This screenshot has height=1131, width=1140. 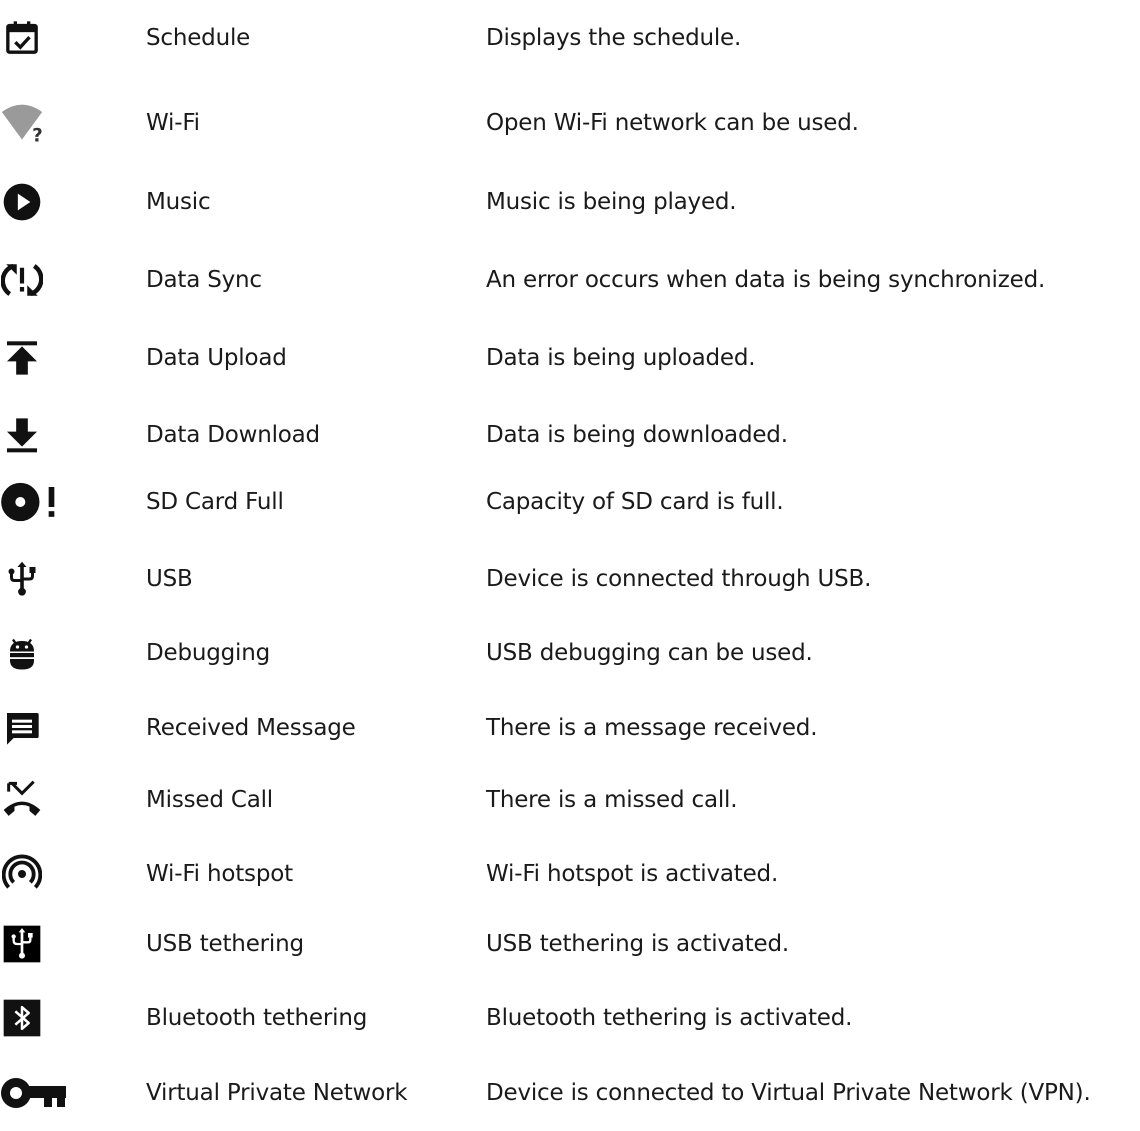 What do you see at coordinates (22, 800) in the screenshot?
I see `missed-call-icon` at bounding box center [22, 800].